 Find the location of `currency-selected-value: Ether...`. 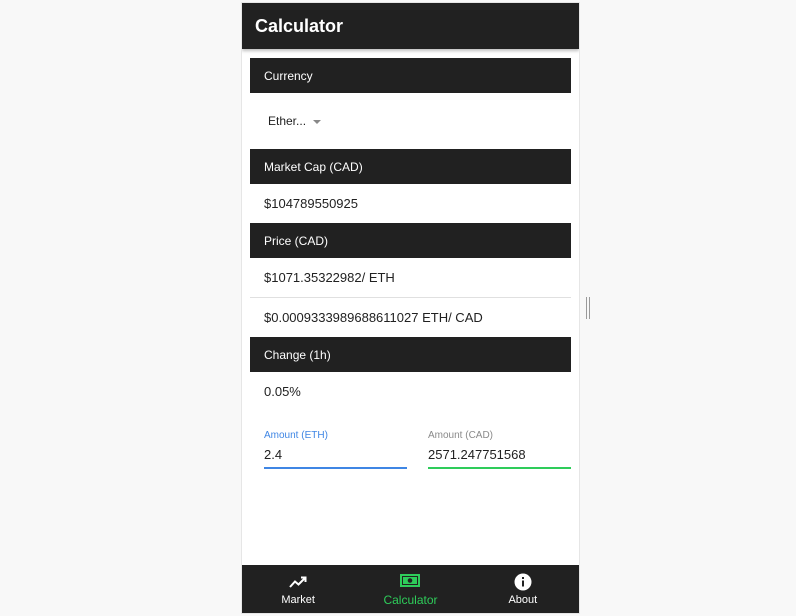

currency-selected-value: Ether... is located at coordinates (287, 121).